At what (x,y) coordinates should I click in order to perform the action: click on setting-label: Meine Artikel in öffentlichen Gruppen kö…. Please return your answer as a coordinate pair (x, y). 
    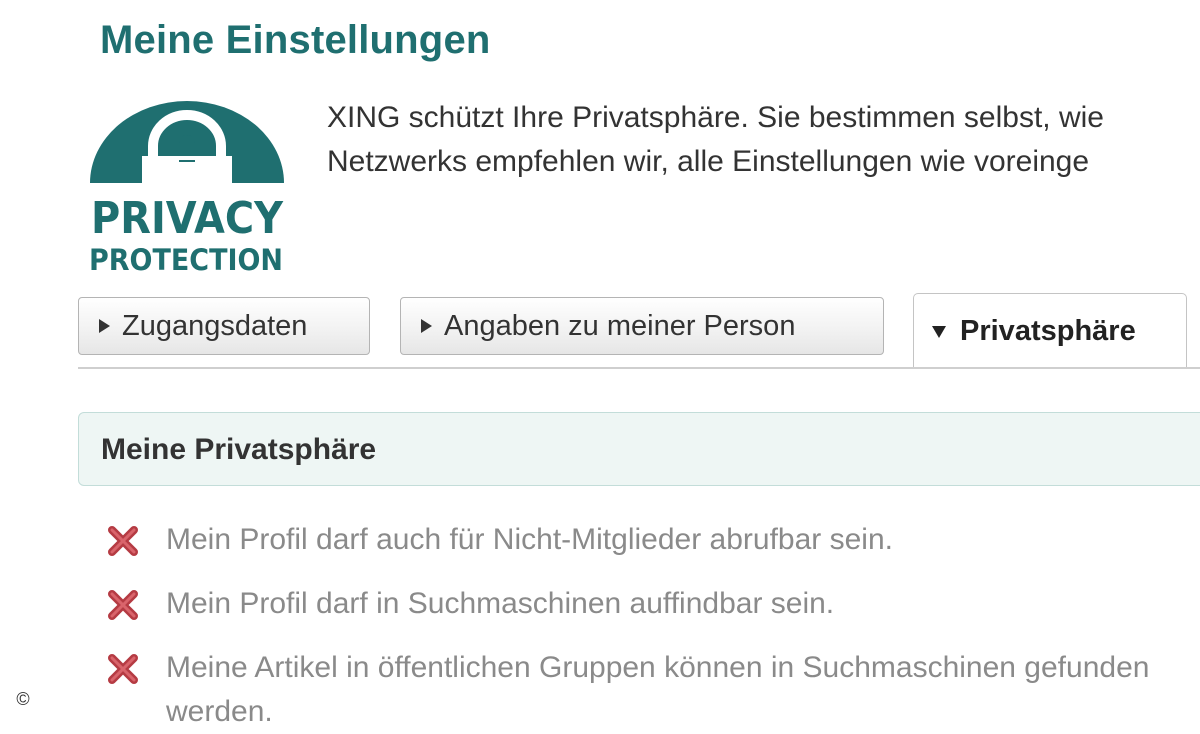
    Looking at the image, I should click on (658, 689).